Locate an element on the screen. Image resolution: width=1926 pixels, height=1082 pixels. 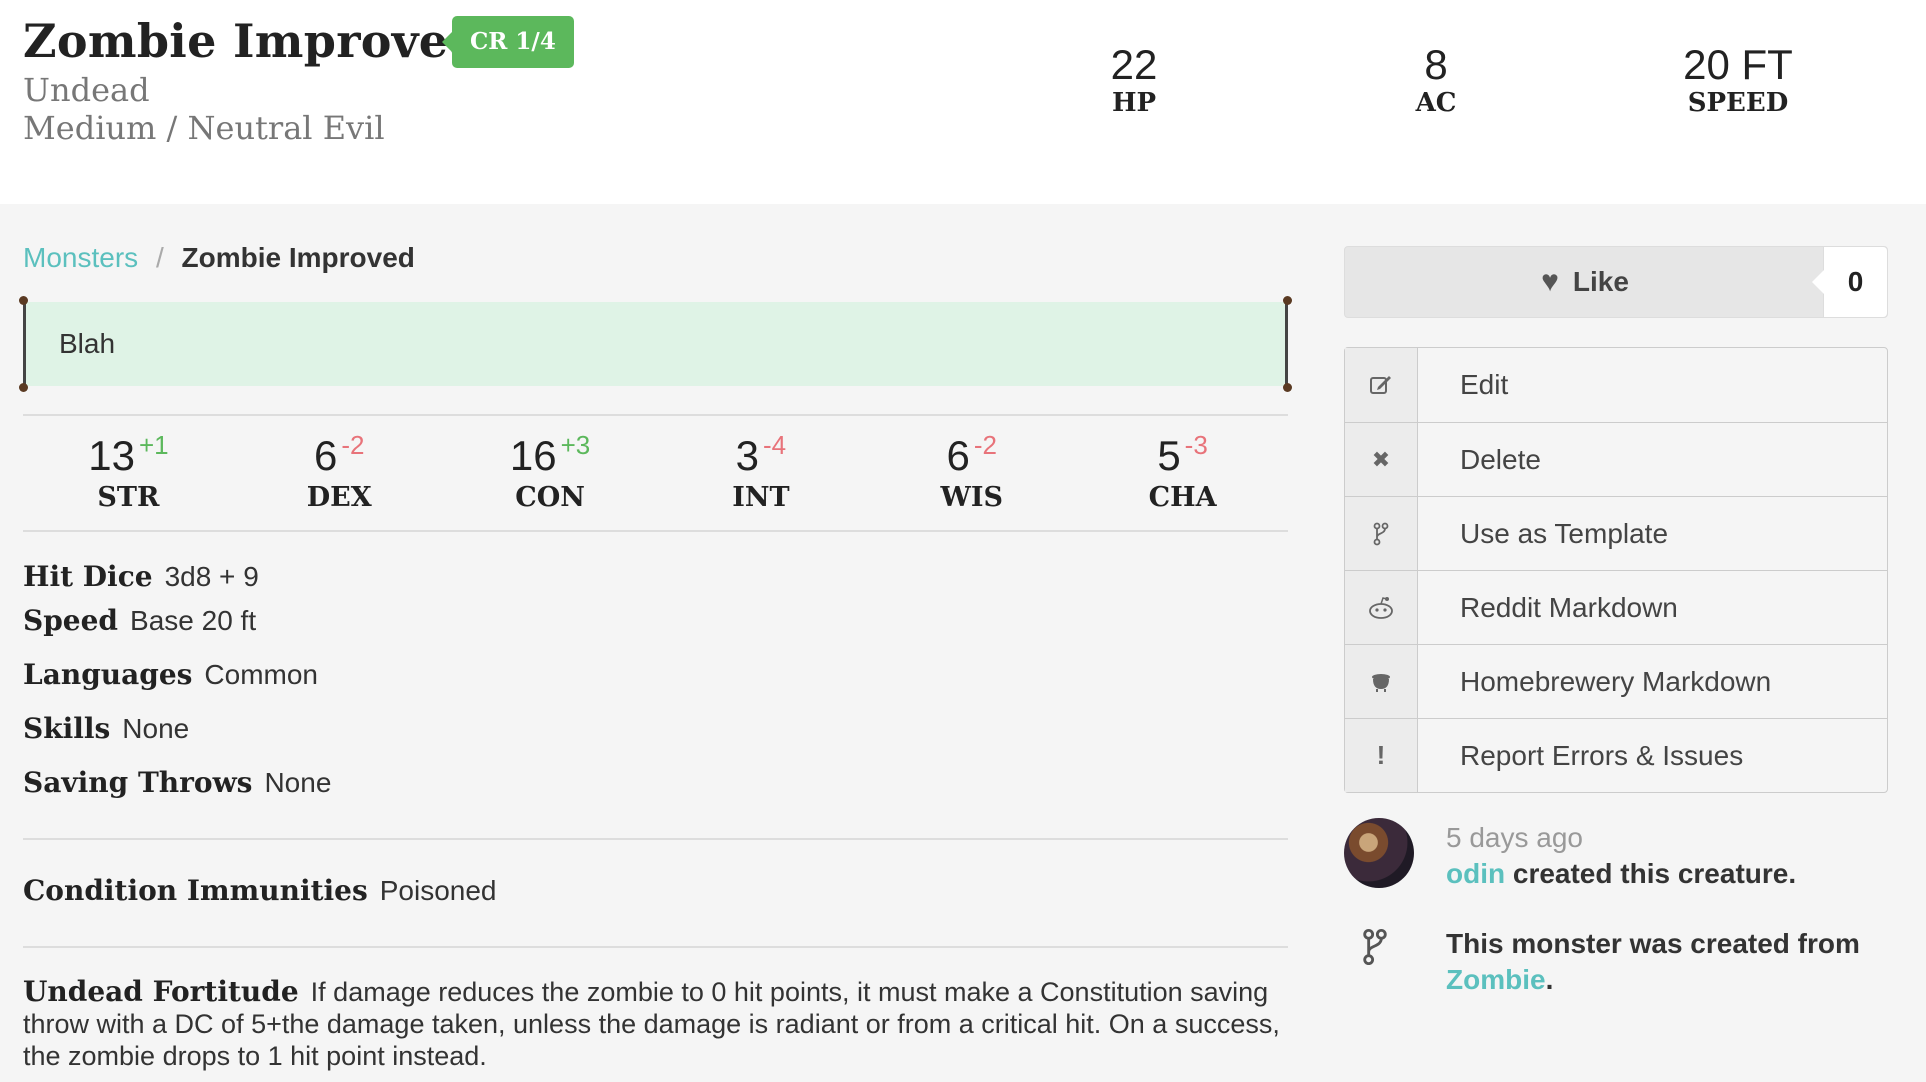
ability-str: 13 +1 STR is located at coordinates (128, 475).